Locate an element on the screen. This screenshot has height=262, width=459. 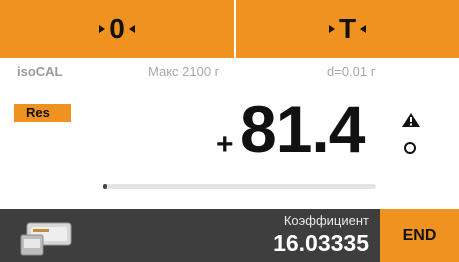
tare-button: T is located at coordinates (347, 29).